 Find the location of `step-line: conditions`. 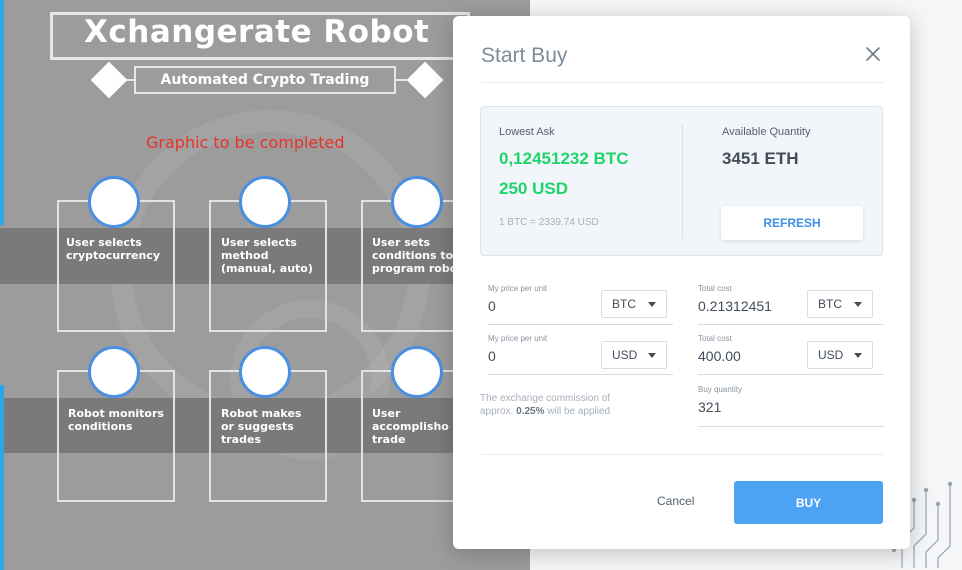

step-line: conditions is located at coordinates (100, 426).